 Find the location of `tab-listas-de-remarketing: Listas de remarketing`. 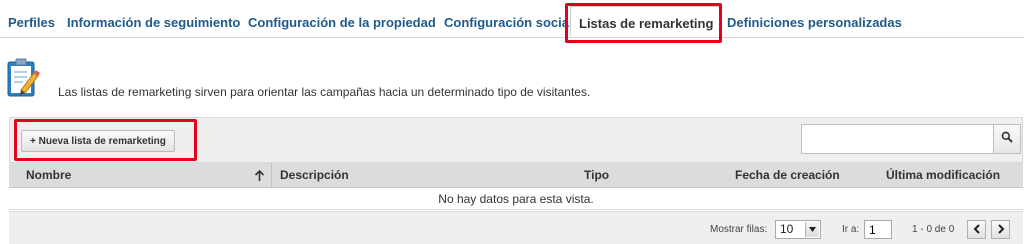

tab-listas-de-remarketing: Listas de remarketing is located at coordinates (646, 21).